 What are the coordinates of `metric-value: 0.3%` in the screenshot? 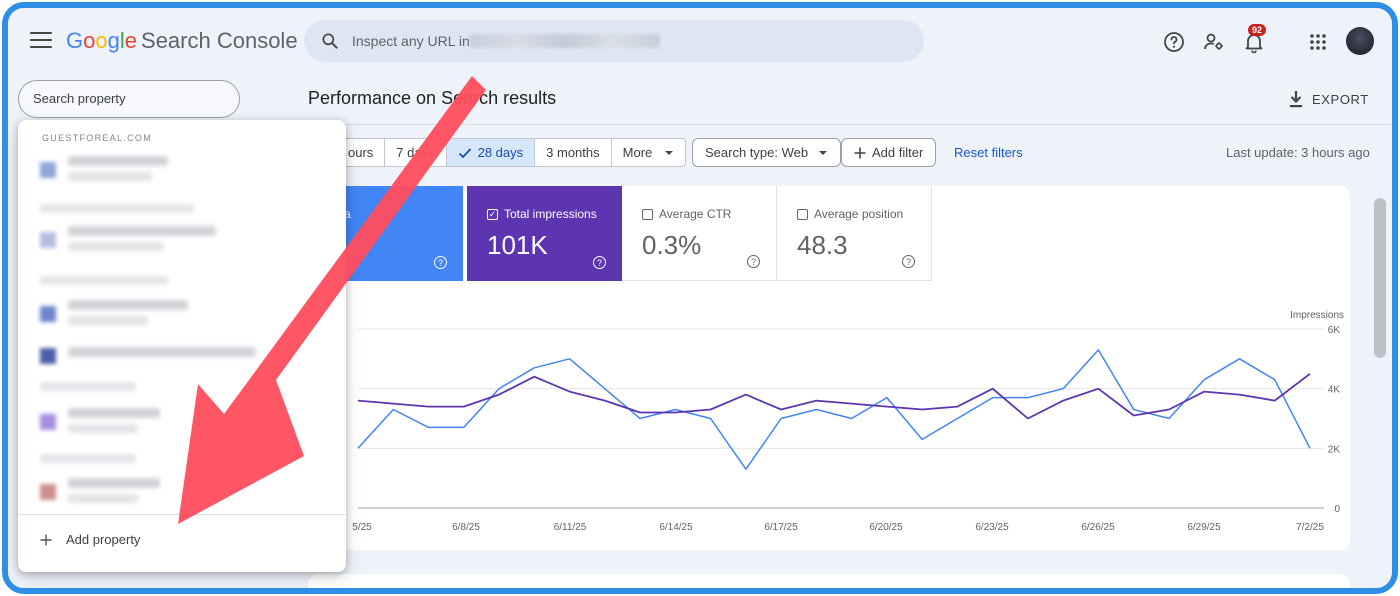 It's located at (671, 245).